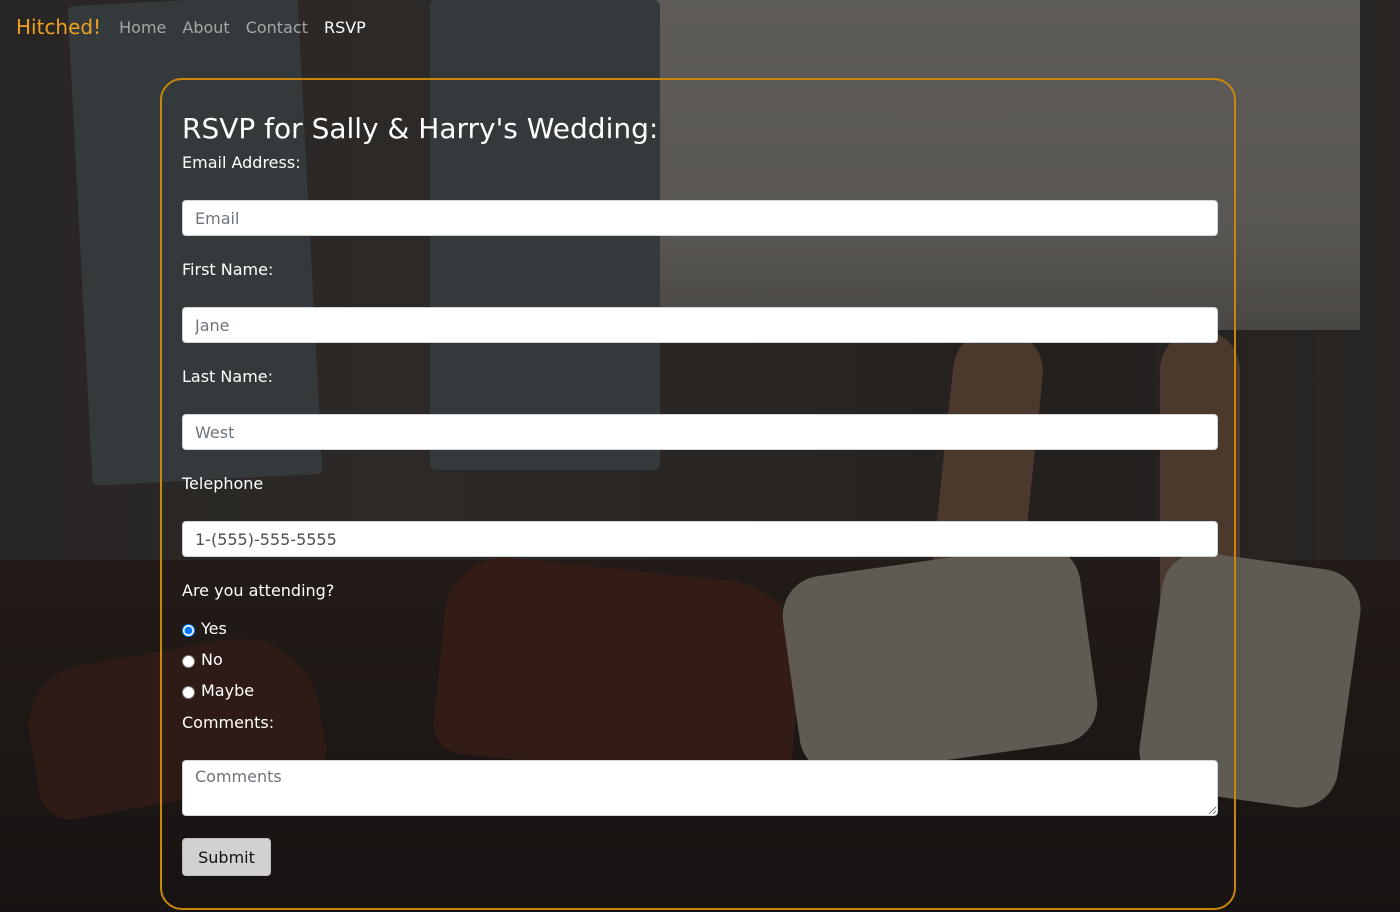 The height and width of the screenshot is (912, 1400). Describe the element at coordinates (228, 722) in the screenshot. I see `comments-label: Comments:` at that location.